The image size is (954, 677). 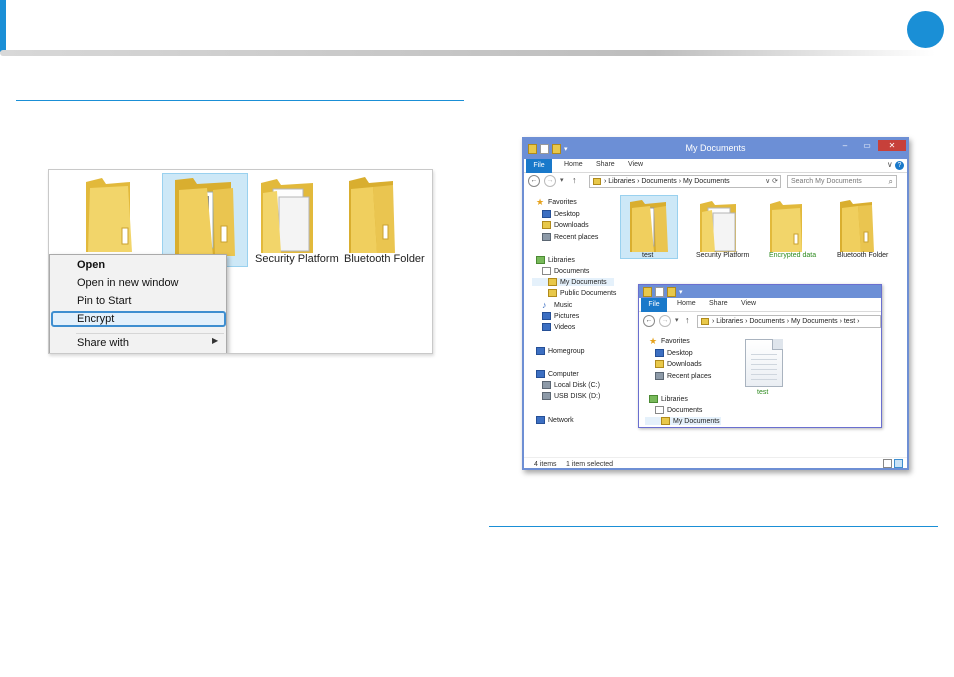 I want to click on folder-label: Security Platform, so click(x=297, y=259).